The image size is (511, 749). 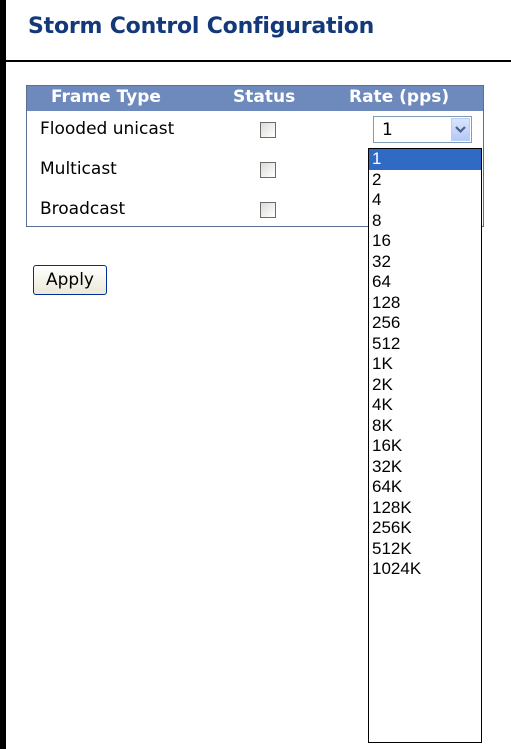 What do you see at coordinates (425, 426) in the screenshot?
I see `dropdown-option: 8K` at bounding box center [425, 426].